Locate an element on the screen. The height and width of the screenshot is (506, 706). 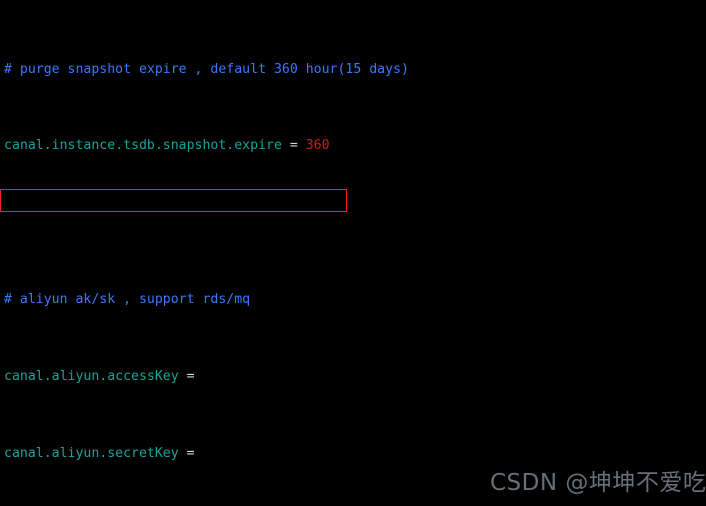
config-key: canal.aliyun.accessKey is located at coordinates (91, 376).